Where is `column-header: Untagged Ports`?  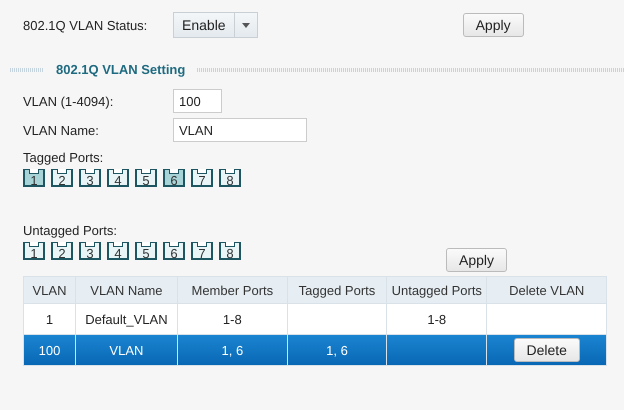
column-header: Untagged Ports is located at coordinates (436, 290).